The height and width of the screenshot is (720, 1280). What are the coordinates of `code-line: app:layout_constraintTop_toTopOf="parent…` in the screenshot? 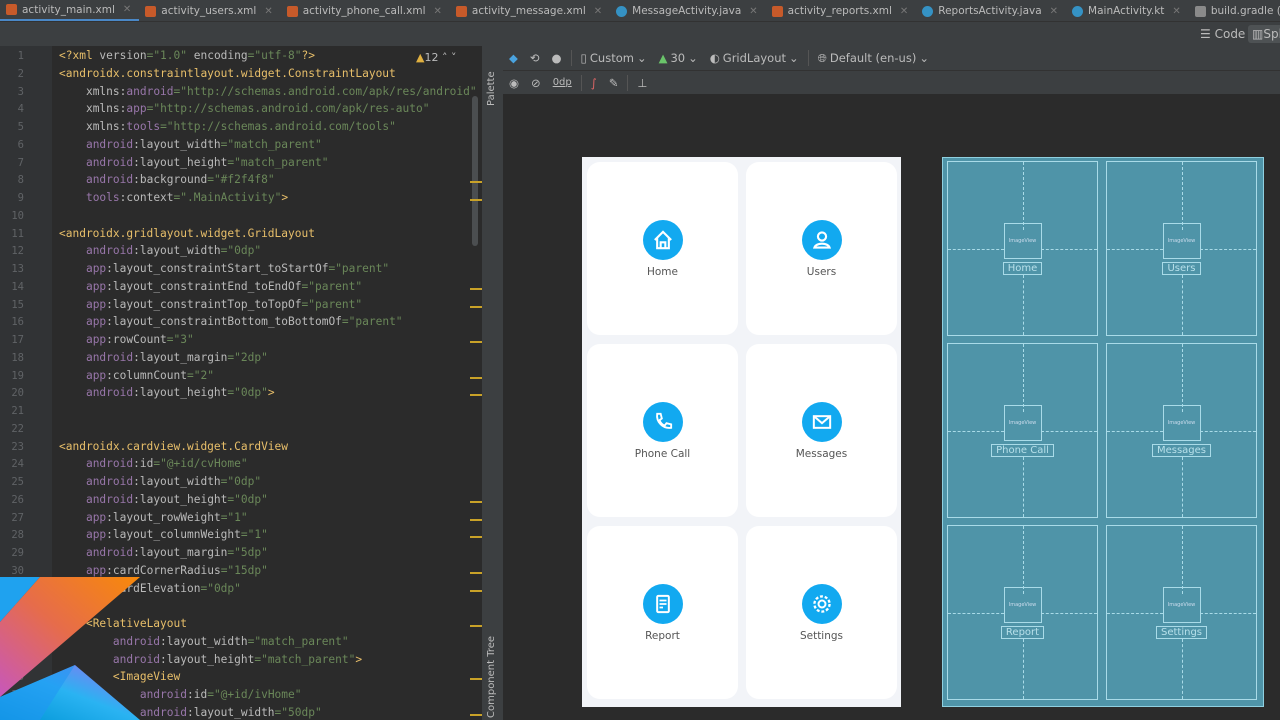 It's located at (210, 304).